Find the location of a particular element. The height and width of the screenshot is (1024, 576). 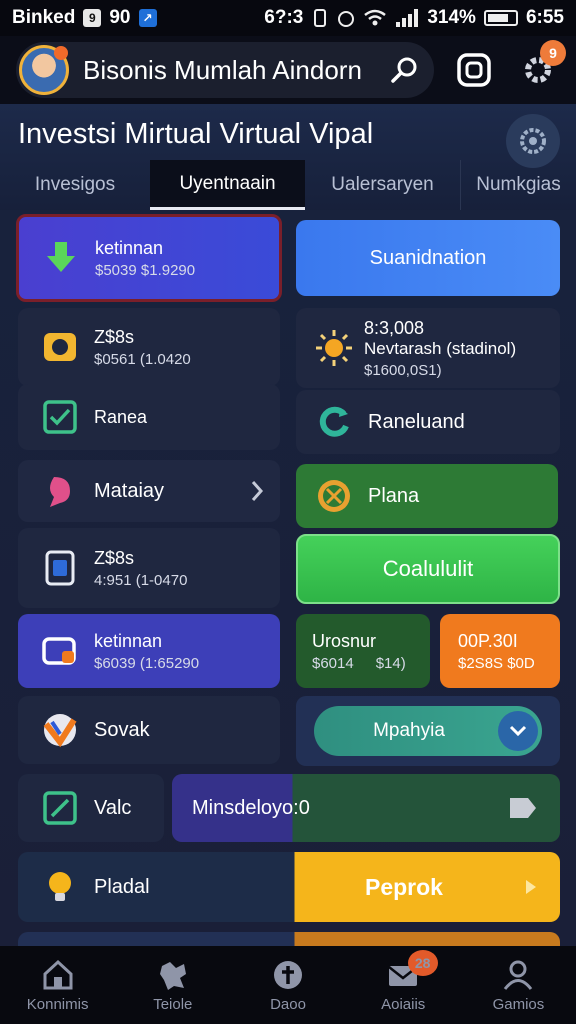

asset-card-2: Z$8s 4:951 (1-0470 is located at coordinates (149, 568).